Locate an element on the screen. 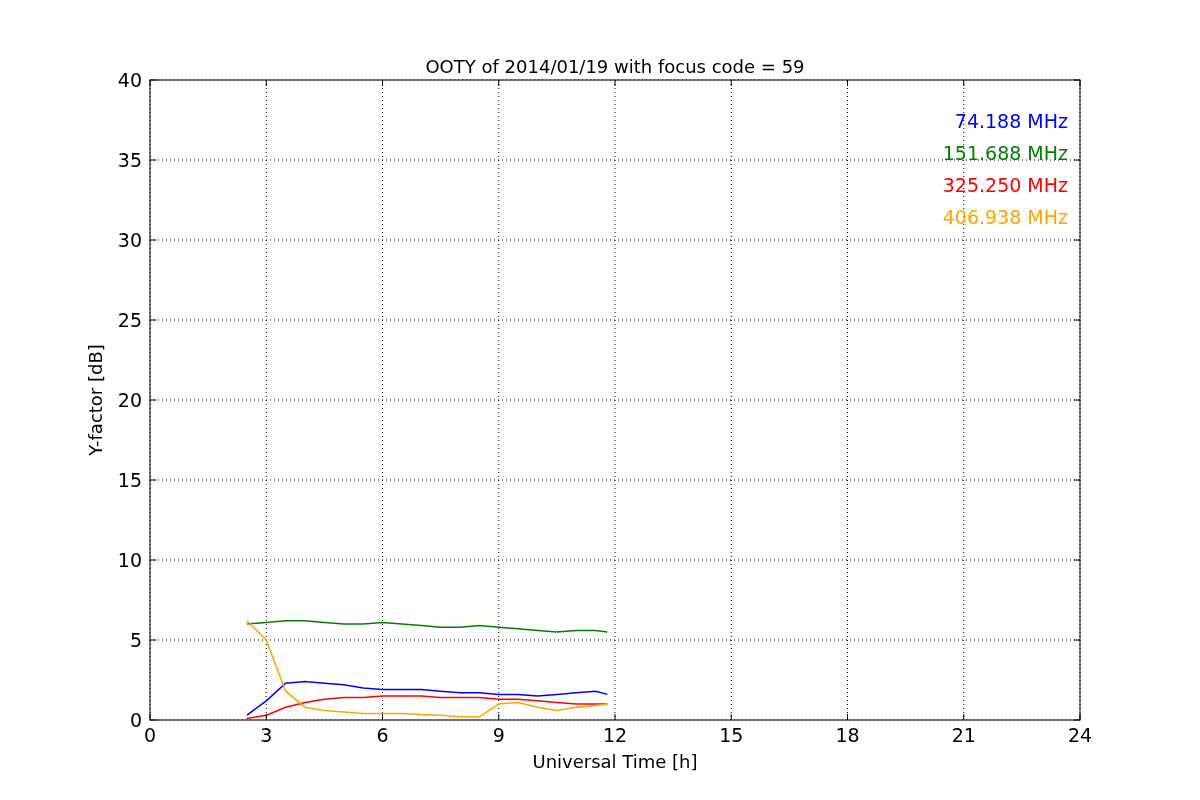 The width and height of the screenshot is (1200, 800). x-tick-label: 24 is located at coordinates (1080, 735).